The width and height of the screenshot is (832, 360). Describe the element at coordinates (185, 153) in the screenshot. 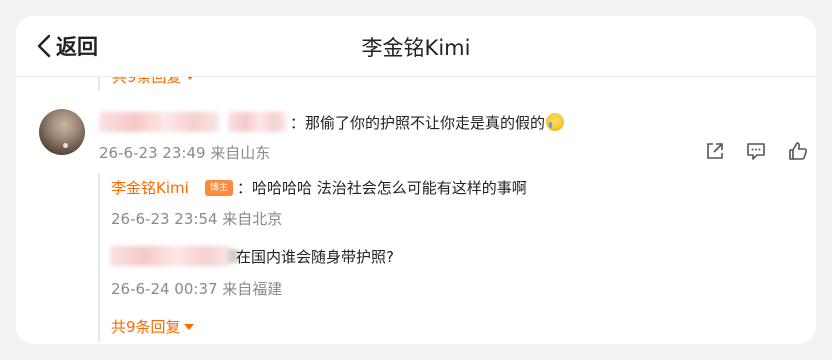

I see `comment-meta: 26-6-23 23:49 来自山东` at that location.